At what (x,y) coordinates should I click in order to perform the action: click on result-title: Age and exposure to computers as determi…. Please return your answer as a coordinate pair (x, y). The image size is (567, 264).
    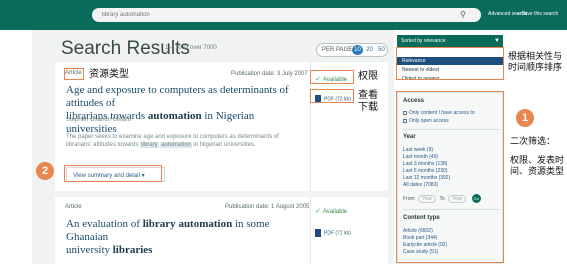
    Looking at the image, I should click on (186, 110).